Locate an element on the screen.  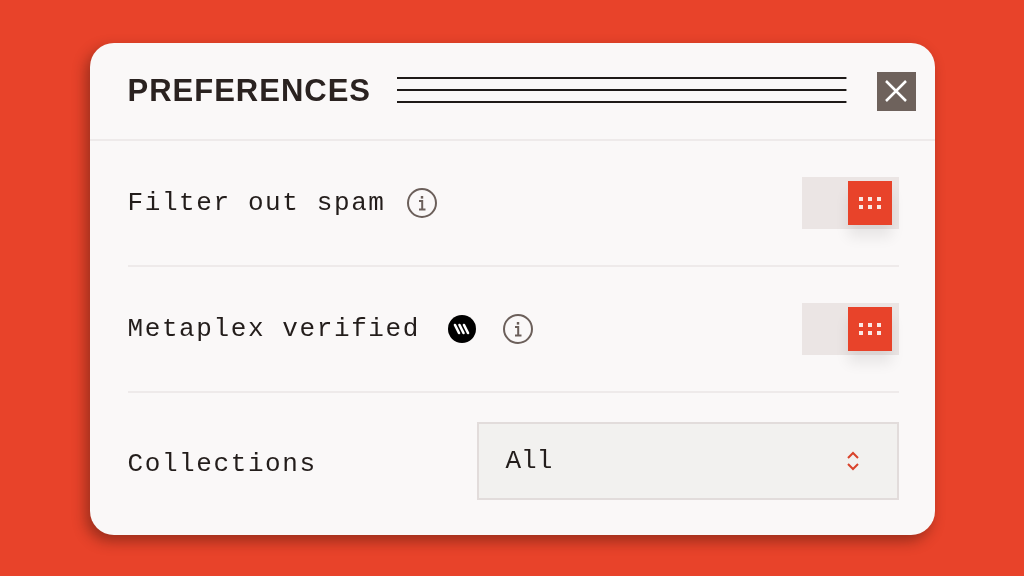
setting-label: Collections is located at coordinates (222, 463).